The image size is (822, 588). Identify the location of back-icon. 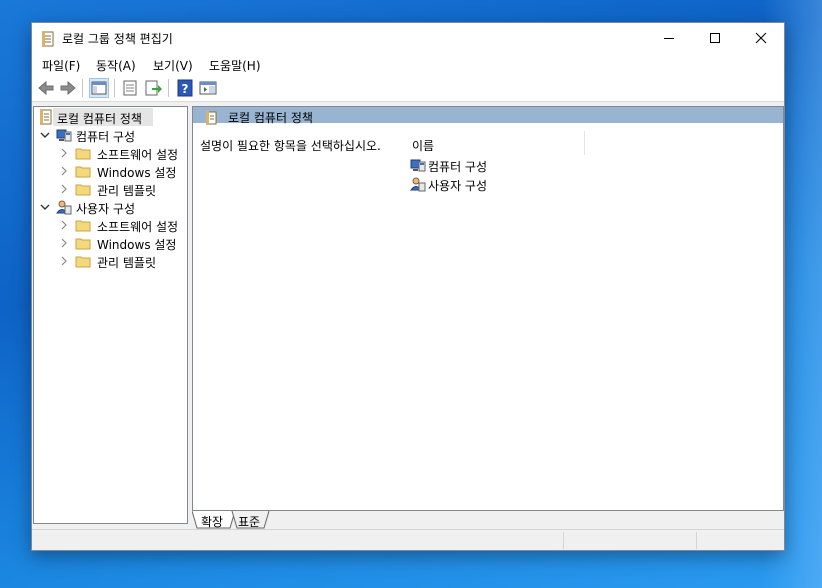
(46, 88).